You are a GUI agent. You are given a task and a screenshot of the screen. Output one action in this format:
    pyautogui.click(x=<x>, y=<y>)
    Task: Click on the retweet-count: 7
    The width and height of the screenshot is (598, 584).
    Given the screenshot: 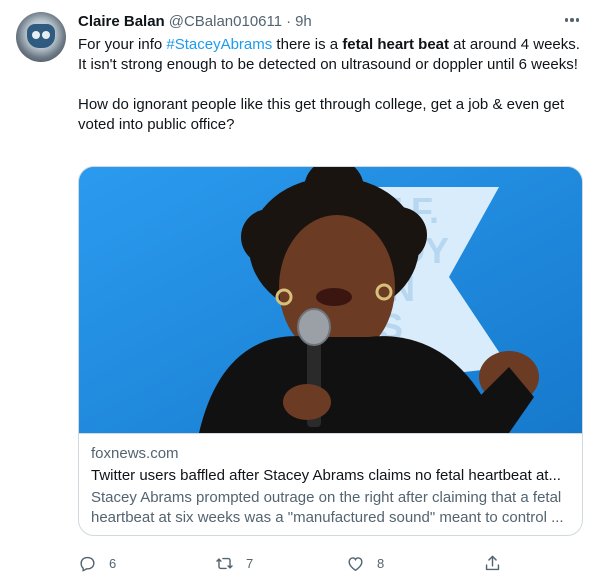 What is the action you would take?
    pyautogui.click(x=250, y=563)
    